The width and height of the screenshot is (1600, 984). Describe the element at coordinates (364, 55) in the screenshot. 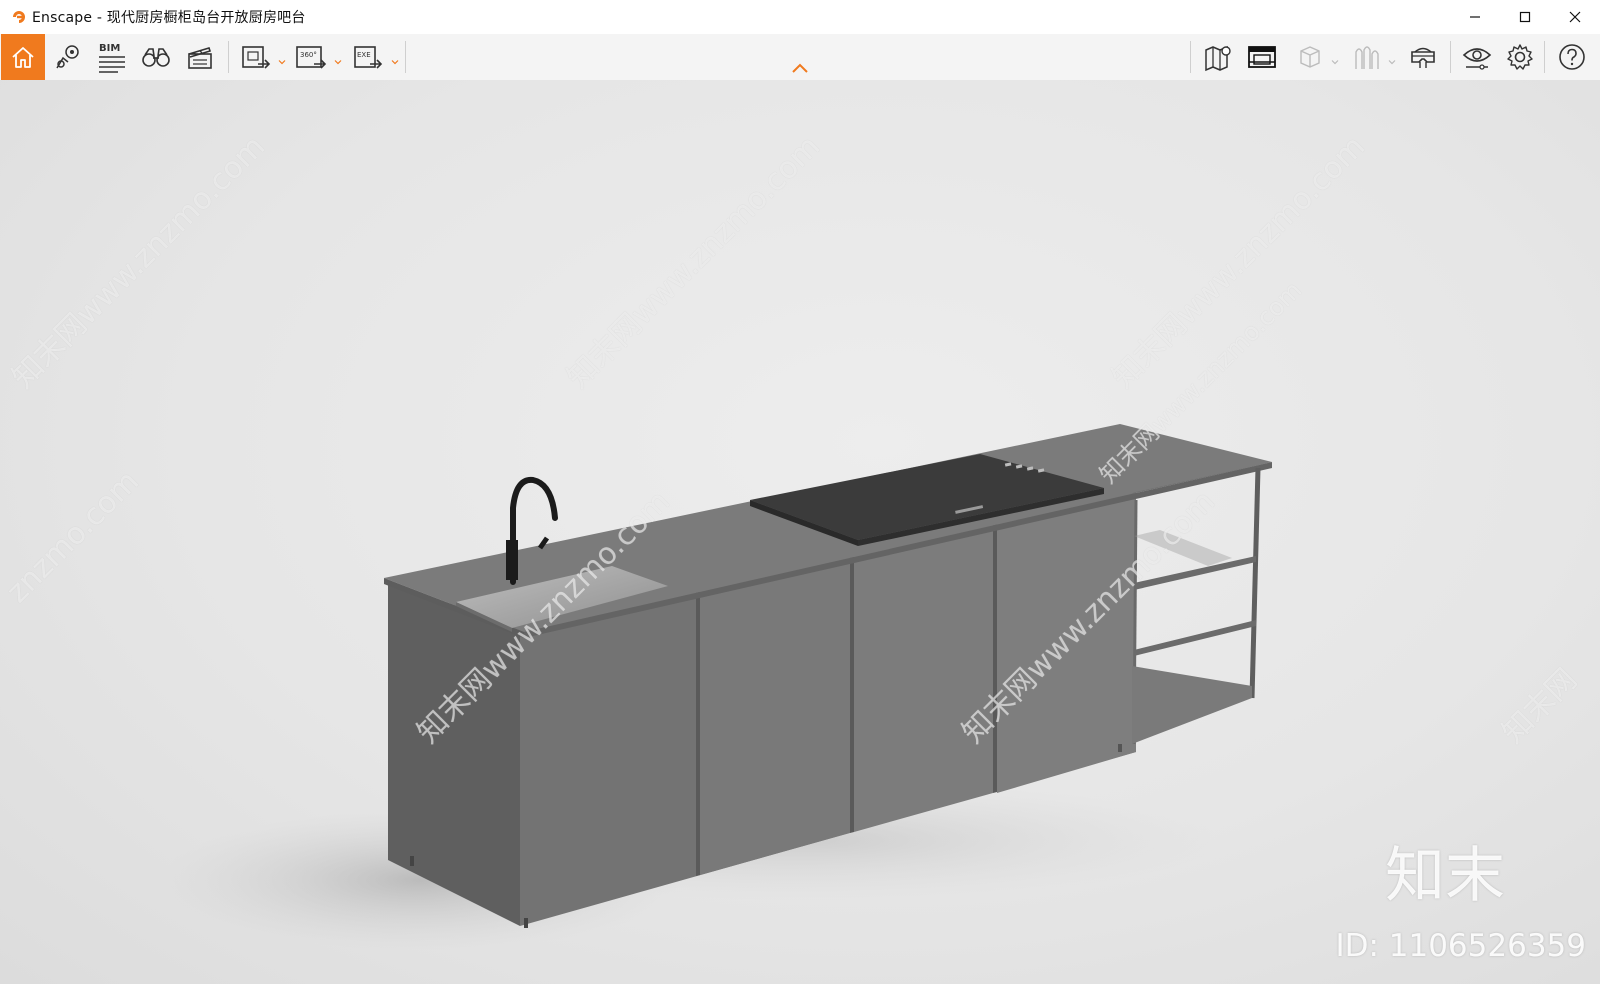

I see `svg-text: EXE` at that location.